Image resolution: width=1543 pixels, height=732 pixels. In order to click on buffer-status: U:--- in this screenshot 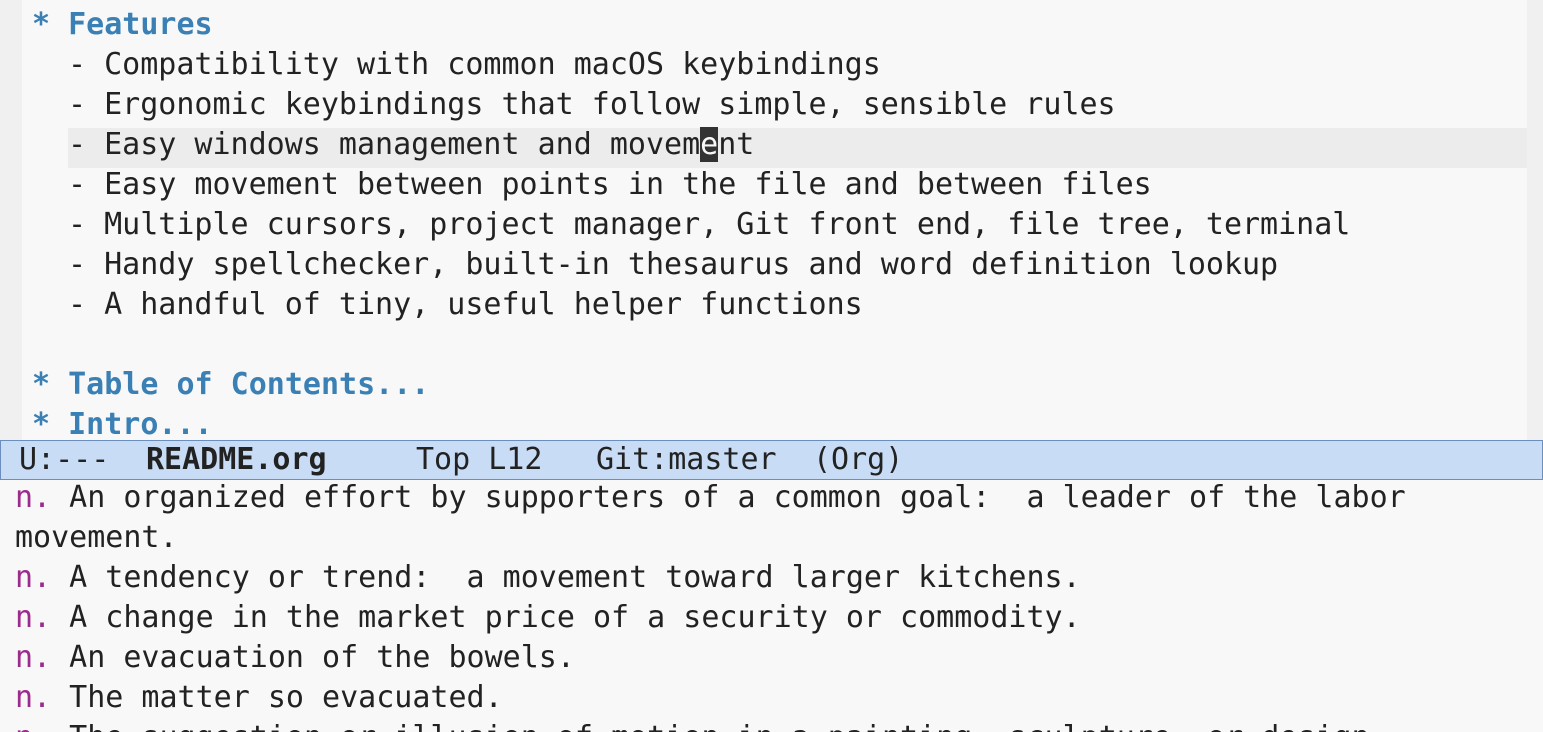, I will do `click(64, 459)`.